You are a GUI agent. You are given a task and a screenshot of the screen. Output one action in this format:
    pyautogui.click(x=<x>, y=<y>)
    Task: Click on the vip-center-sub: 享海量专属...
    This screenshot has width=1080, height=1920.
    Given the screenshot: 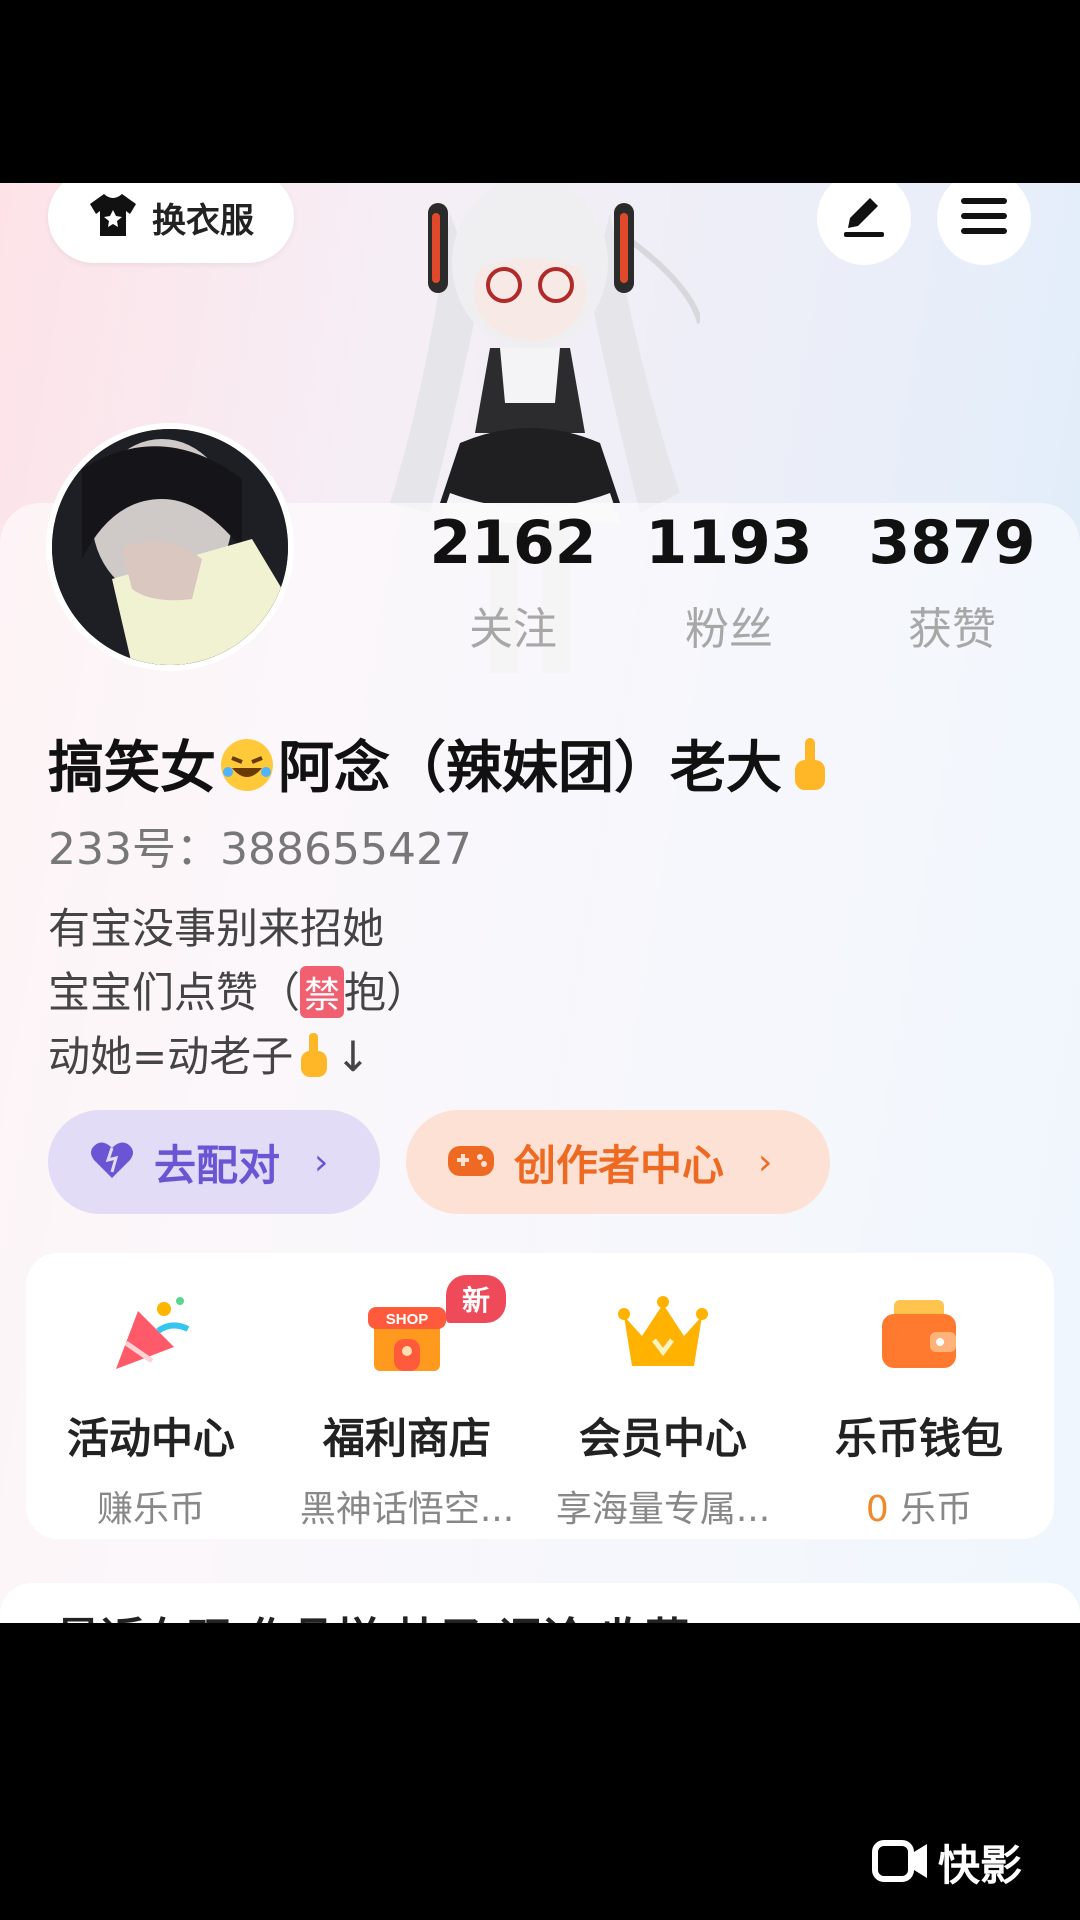 What is the action you would take?
    pyautogui.click(x=663, y=1509)
    